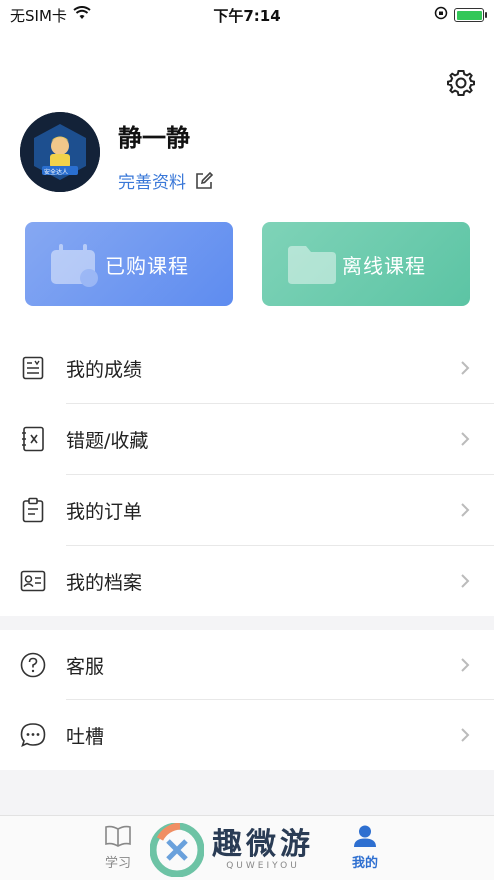 This screenshot has height=880, width=494. What do you see at coordinates (74, 265) in the screenshot?
I see `calendar-icon` at bounding box center [74, 265].